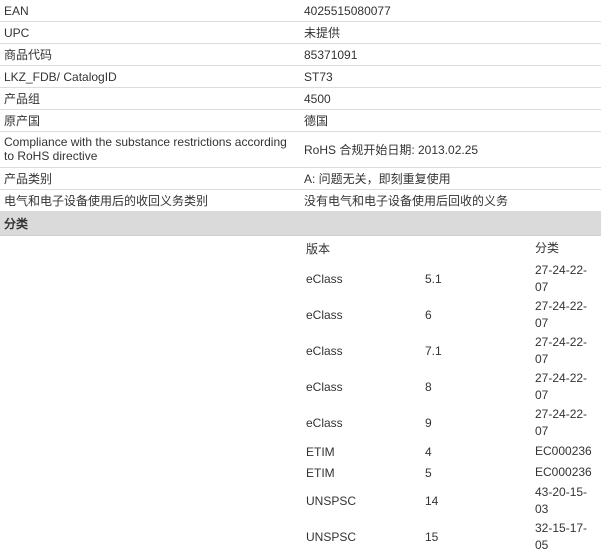  I want to click on property-value: 德国, so click(316, 120).